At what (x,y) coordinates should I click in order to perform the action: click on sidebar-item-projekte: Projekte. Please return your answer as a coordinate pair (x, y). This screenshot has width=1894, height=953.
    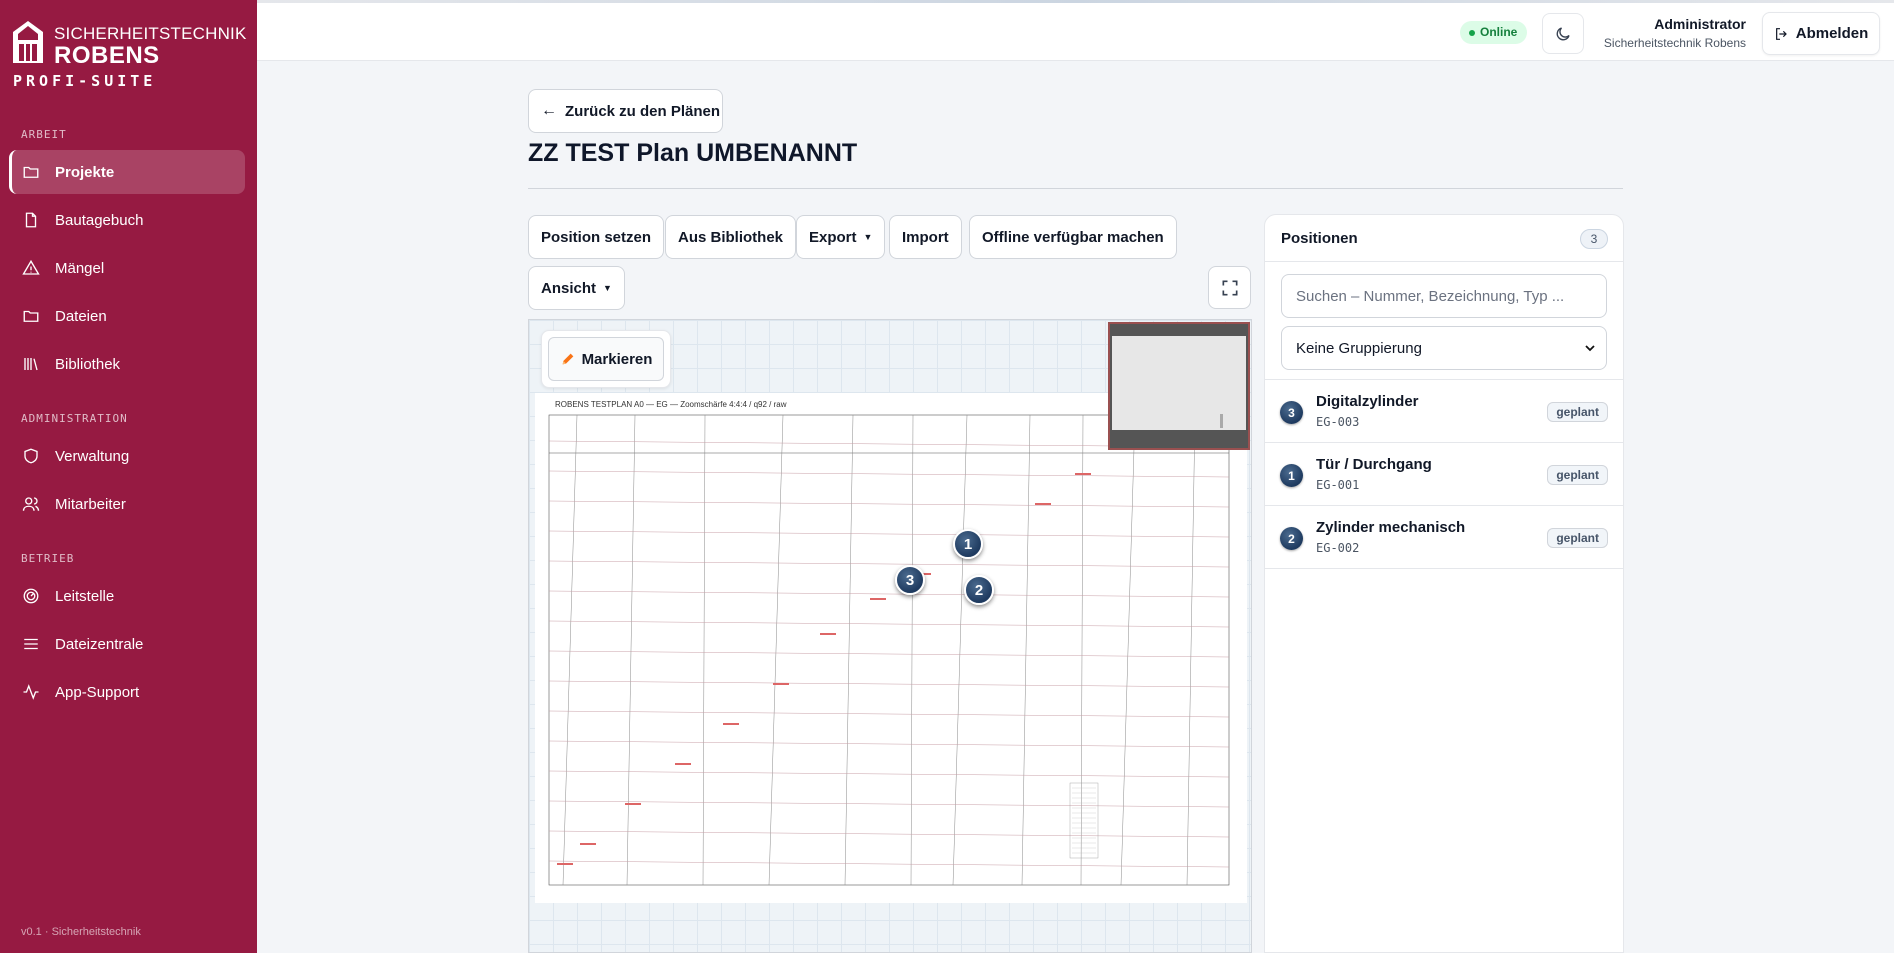
    Looking at the image, I should click on (127, 172).